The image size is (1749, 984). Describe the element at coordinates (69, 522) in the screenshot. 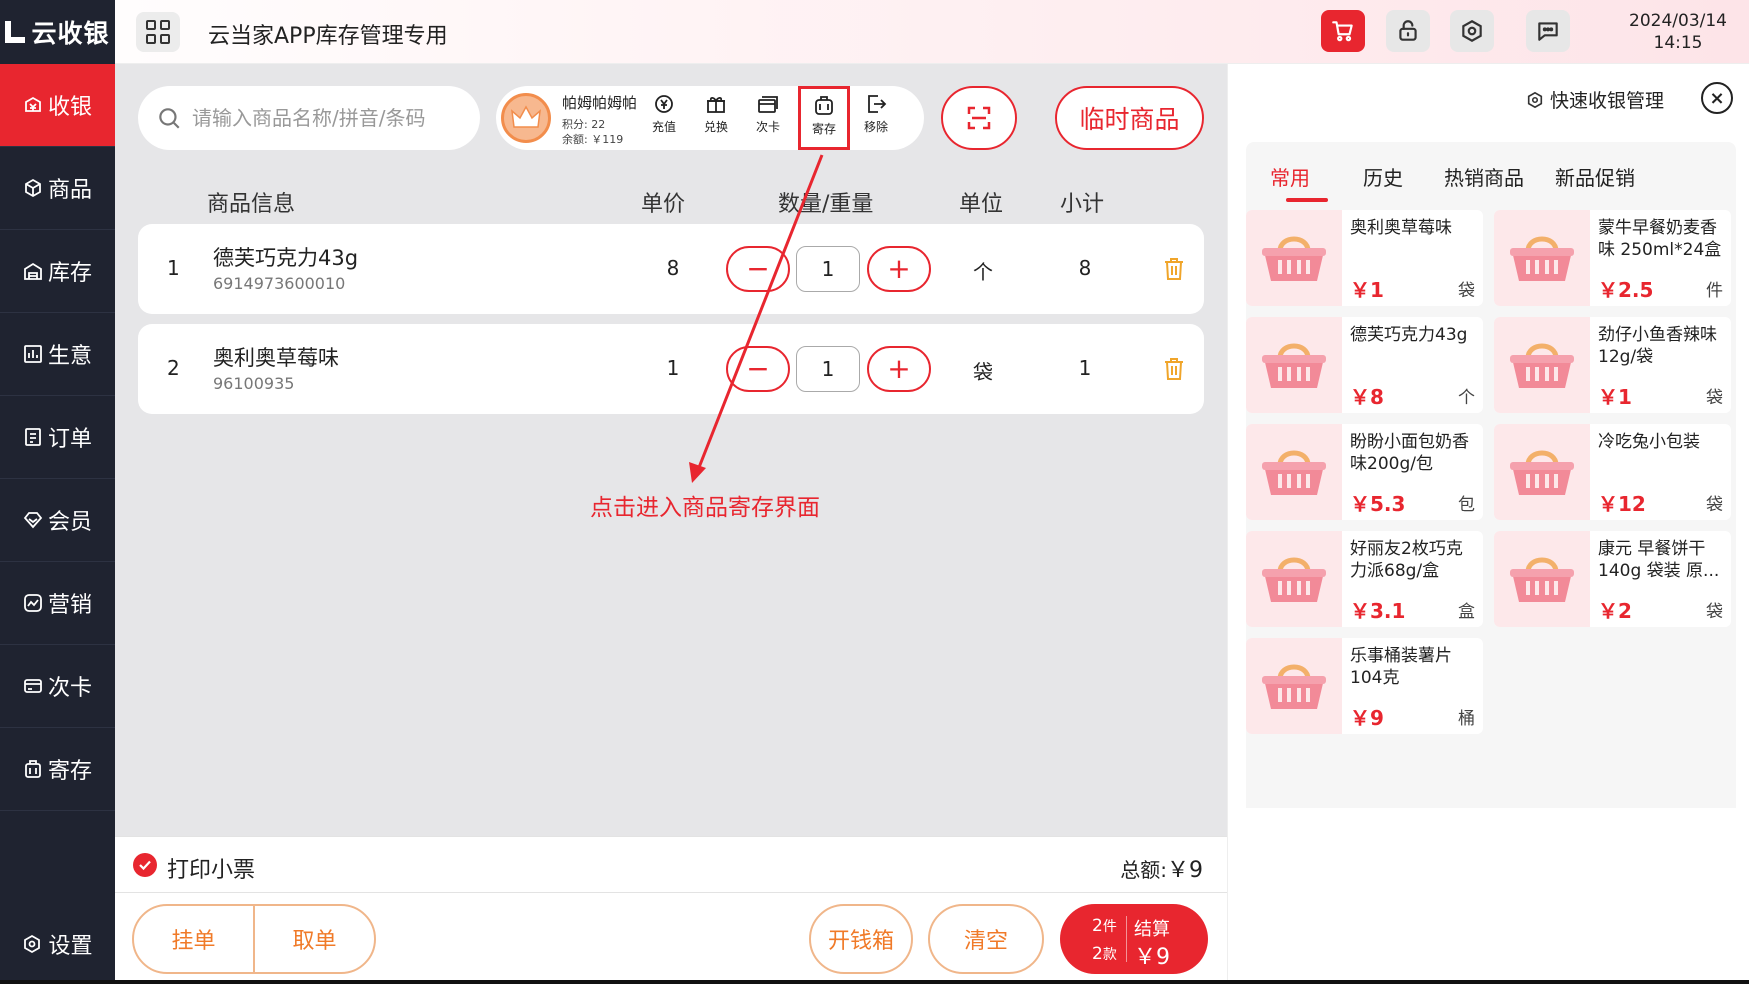

I see `sidebar-item-label: 会员` at that location.